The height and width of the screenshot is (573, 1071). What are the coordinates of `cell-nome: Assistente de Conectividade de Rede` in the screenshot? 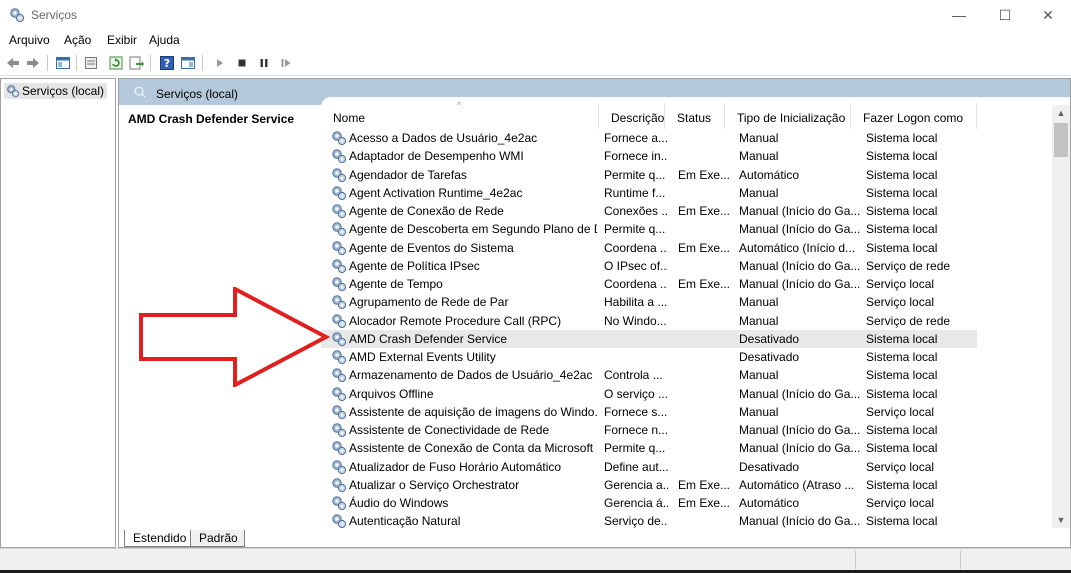 It's located at (449, 430).